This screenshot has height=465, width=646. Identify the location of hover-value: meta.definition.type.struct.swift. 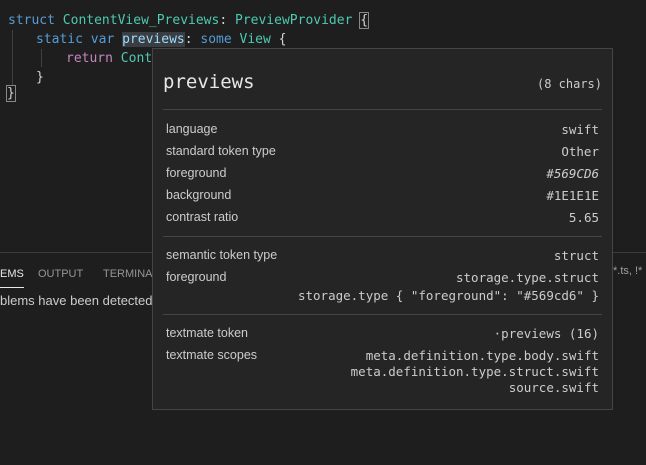
(474, 371).